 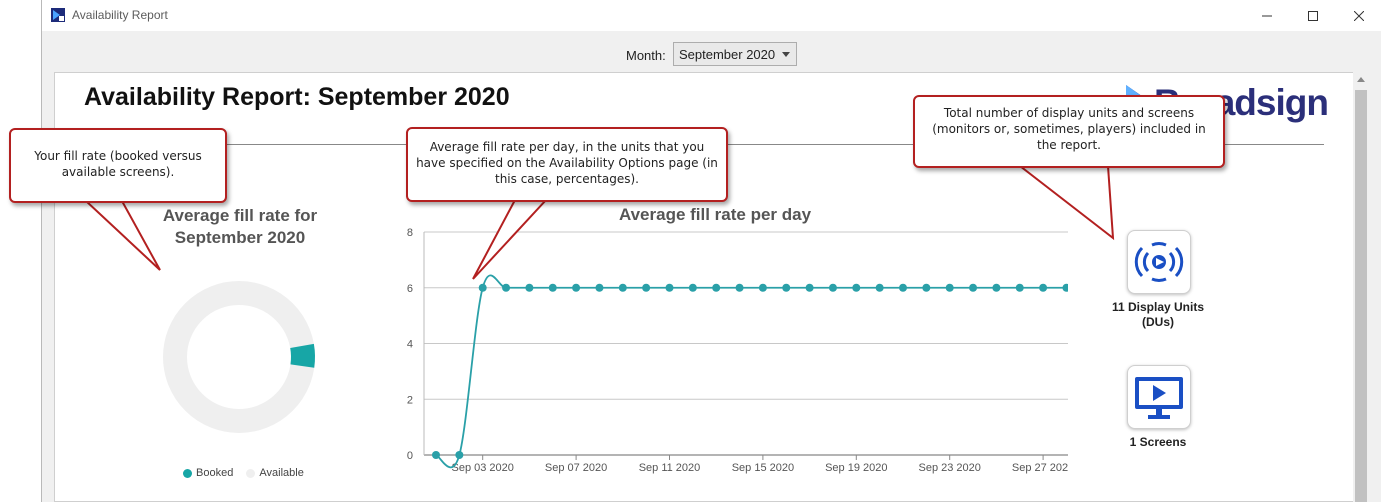 I want to click on legend-label: Booked, so click(x=215, y=473).